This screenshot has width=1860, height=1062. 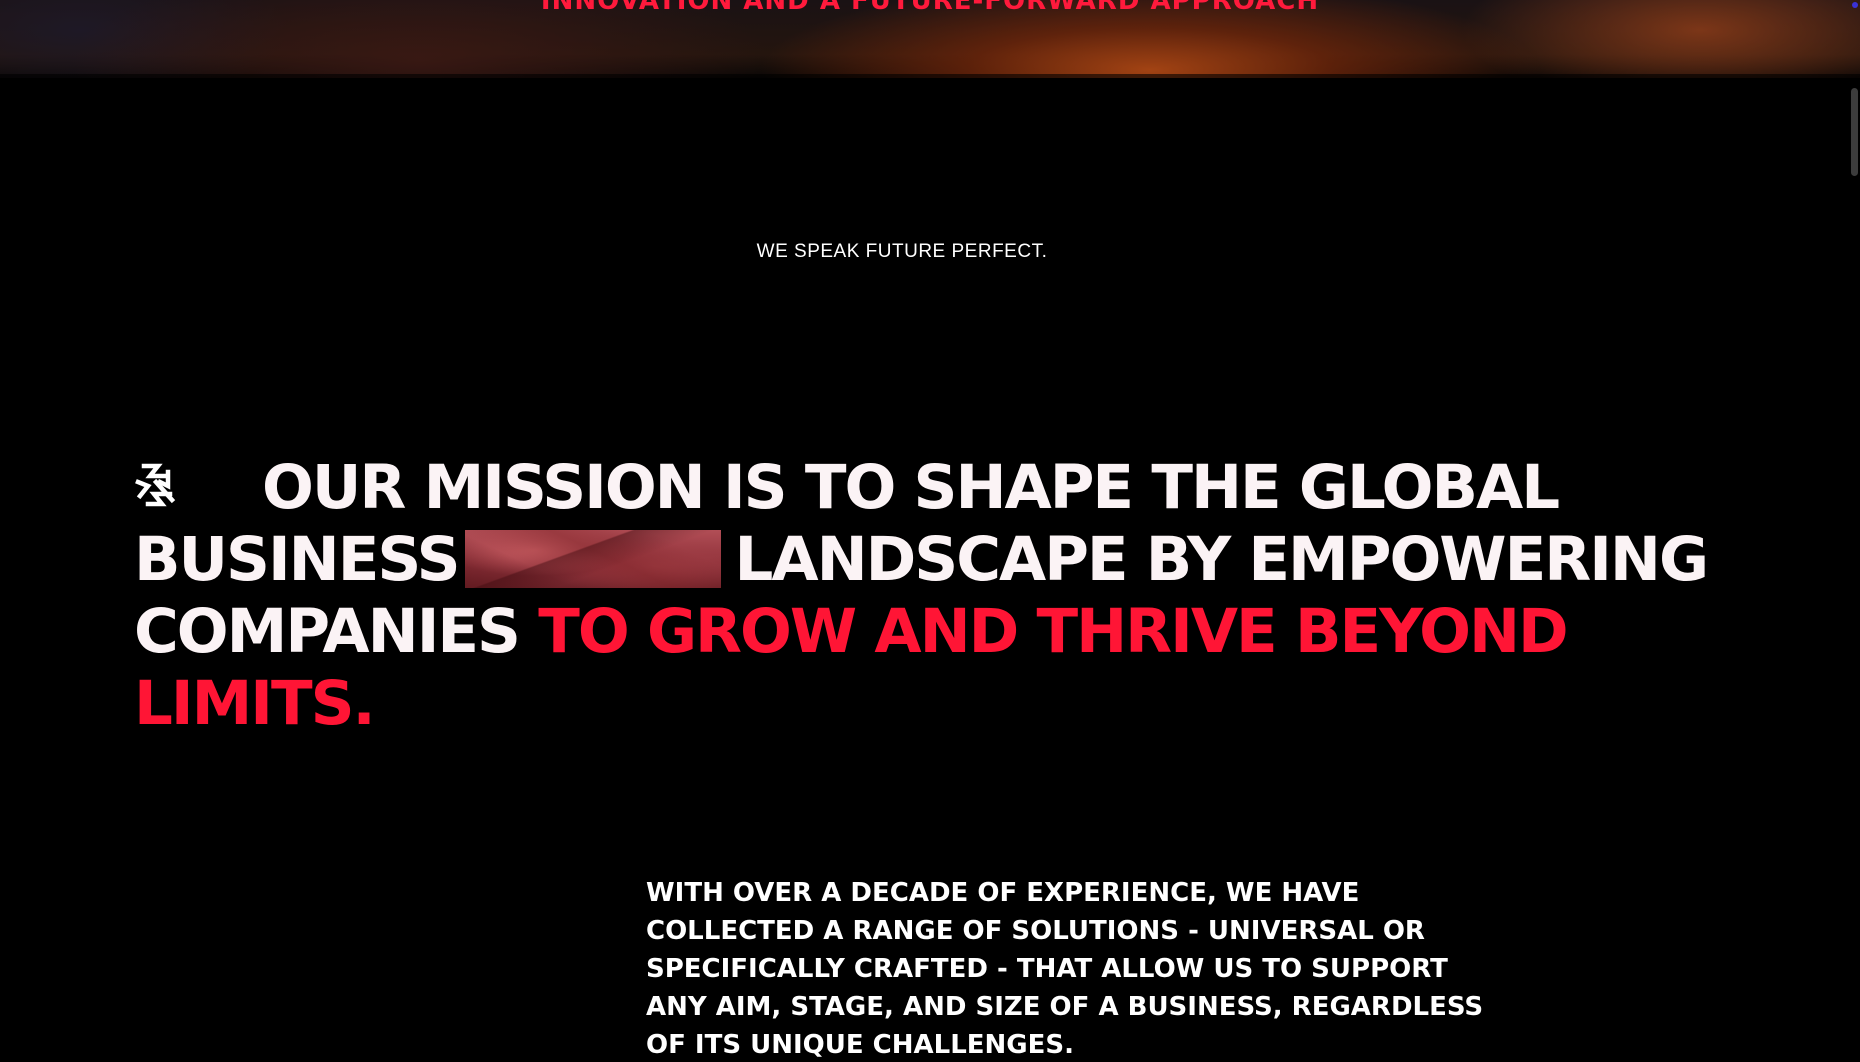 I want to click on mission-line-3: COMPANIES TO GROW AND THRIVE BEYOND, so click(x=914, y=632).